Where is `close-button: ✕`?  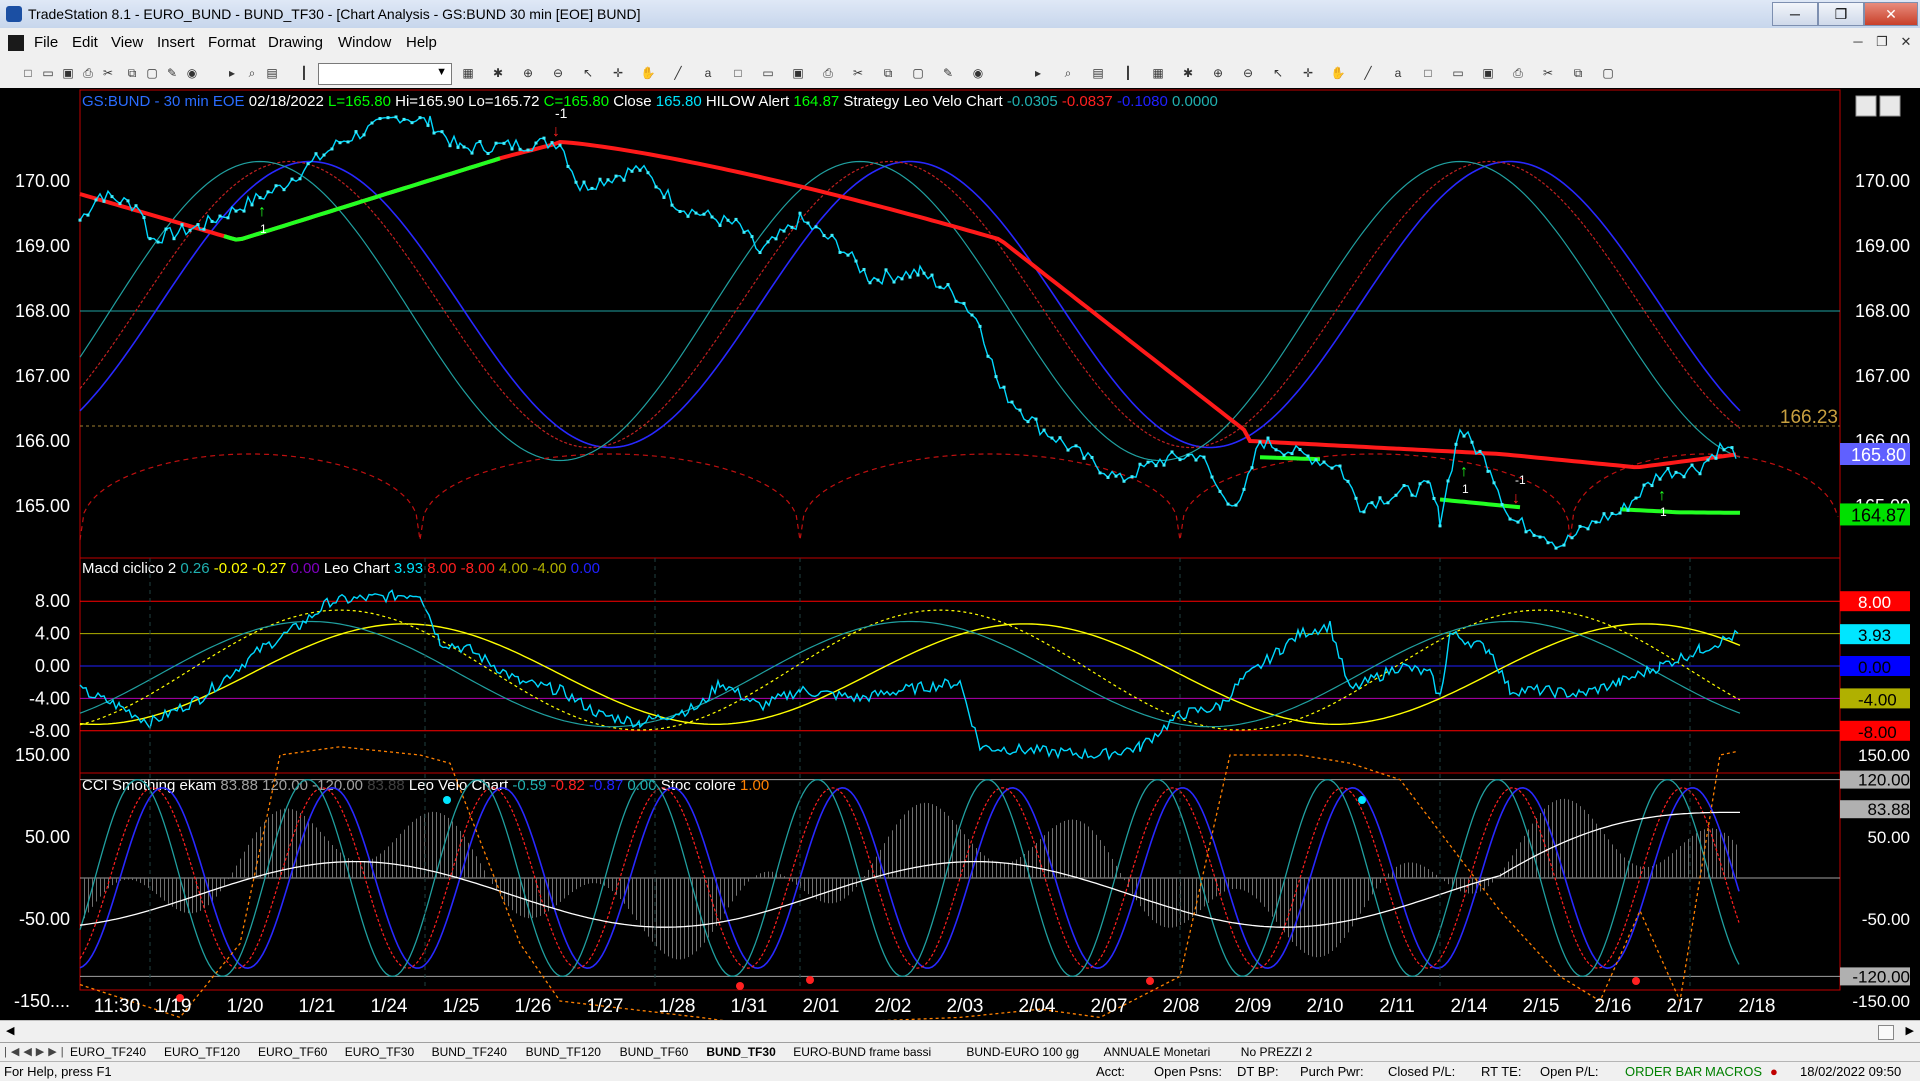 close-button: ✕ is located at coordinates (1891, 14).